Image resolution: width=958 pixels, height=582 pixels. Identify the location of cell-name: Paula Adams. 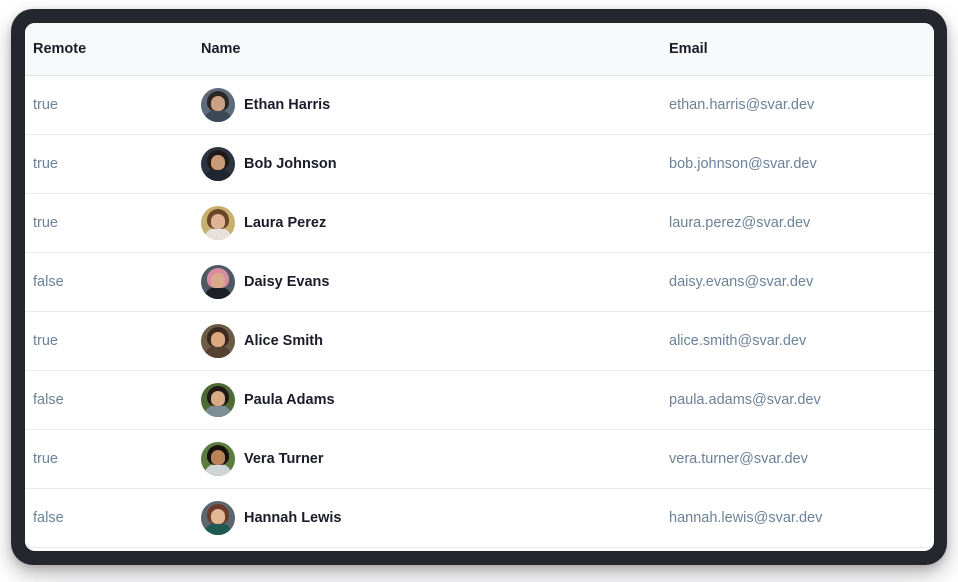
(252, 400).